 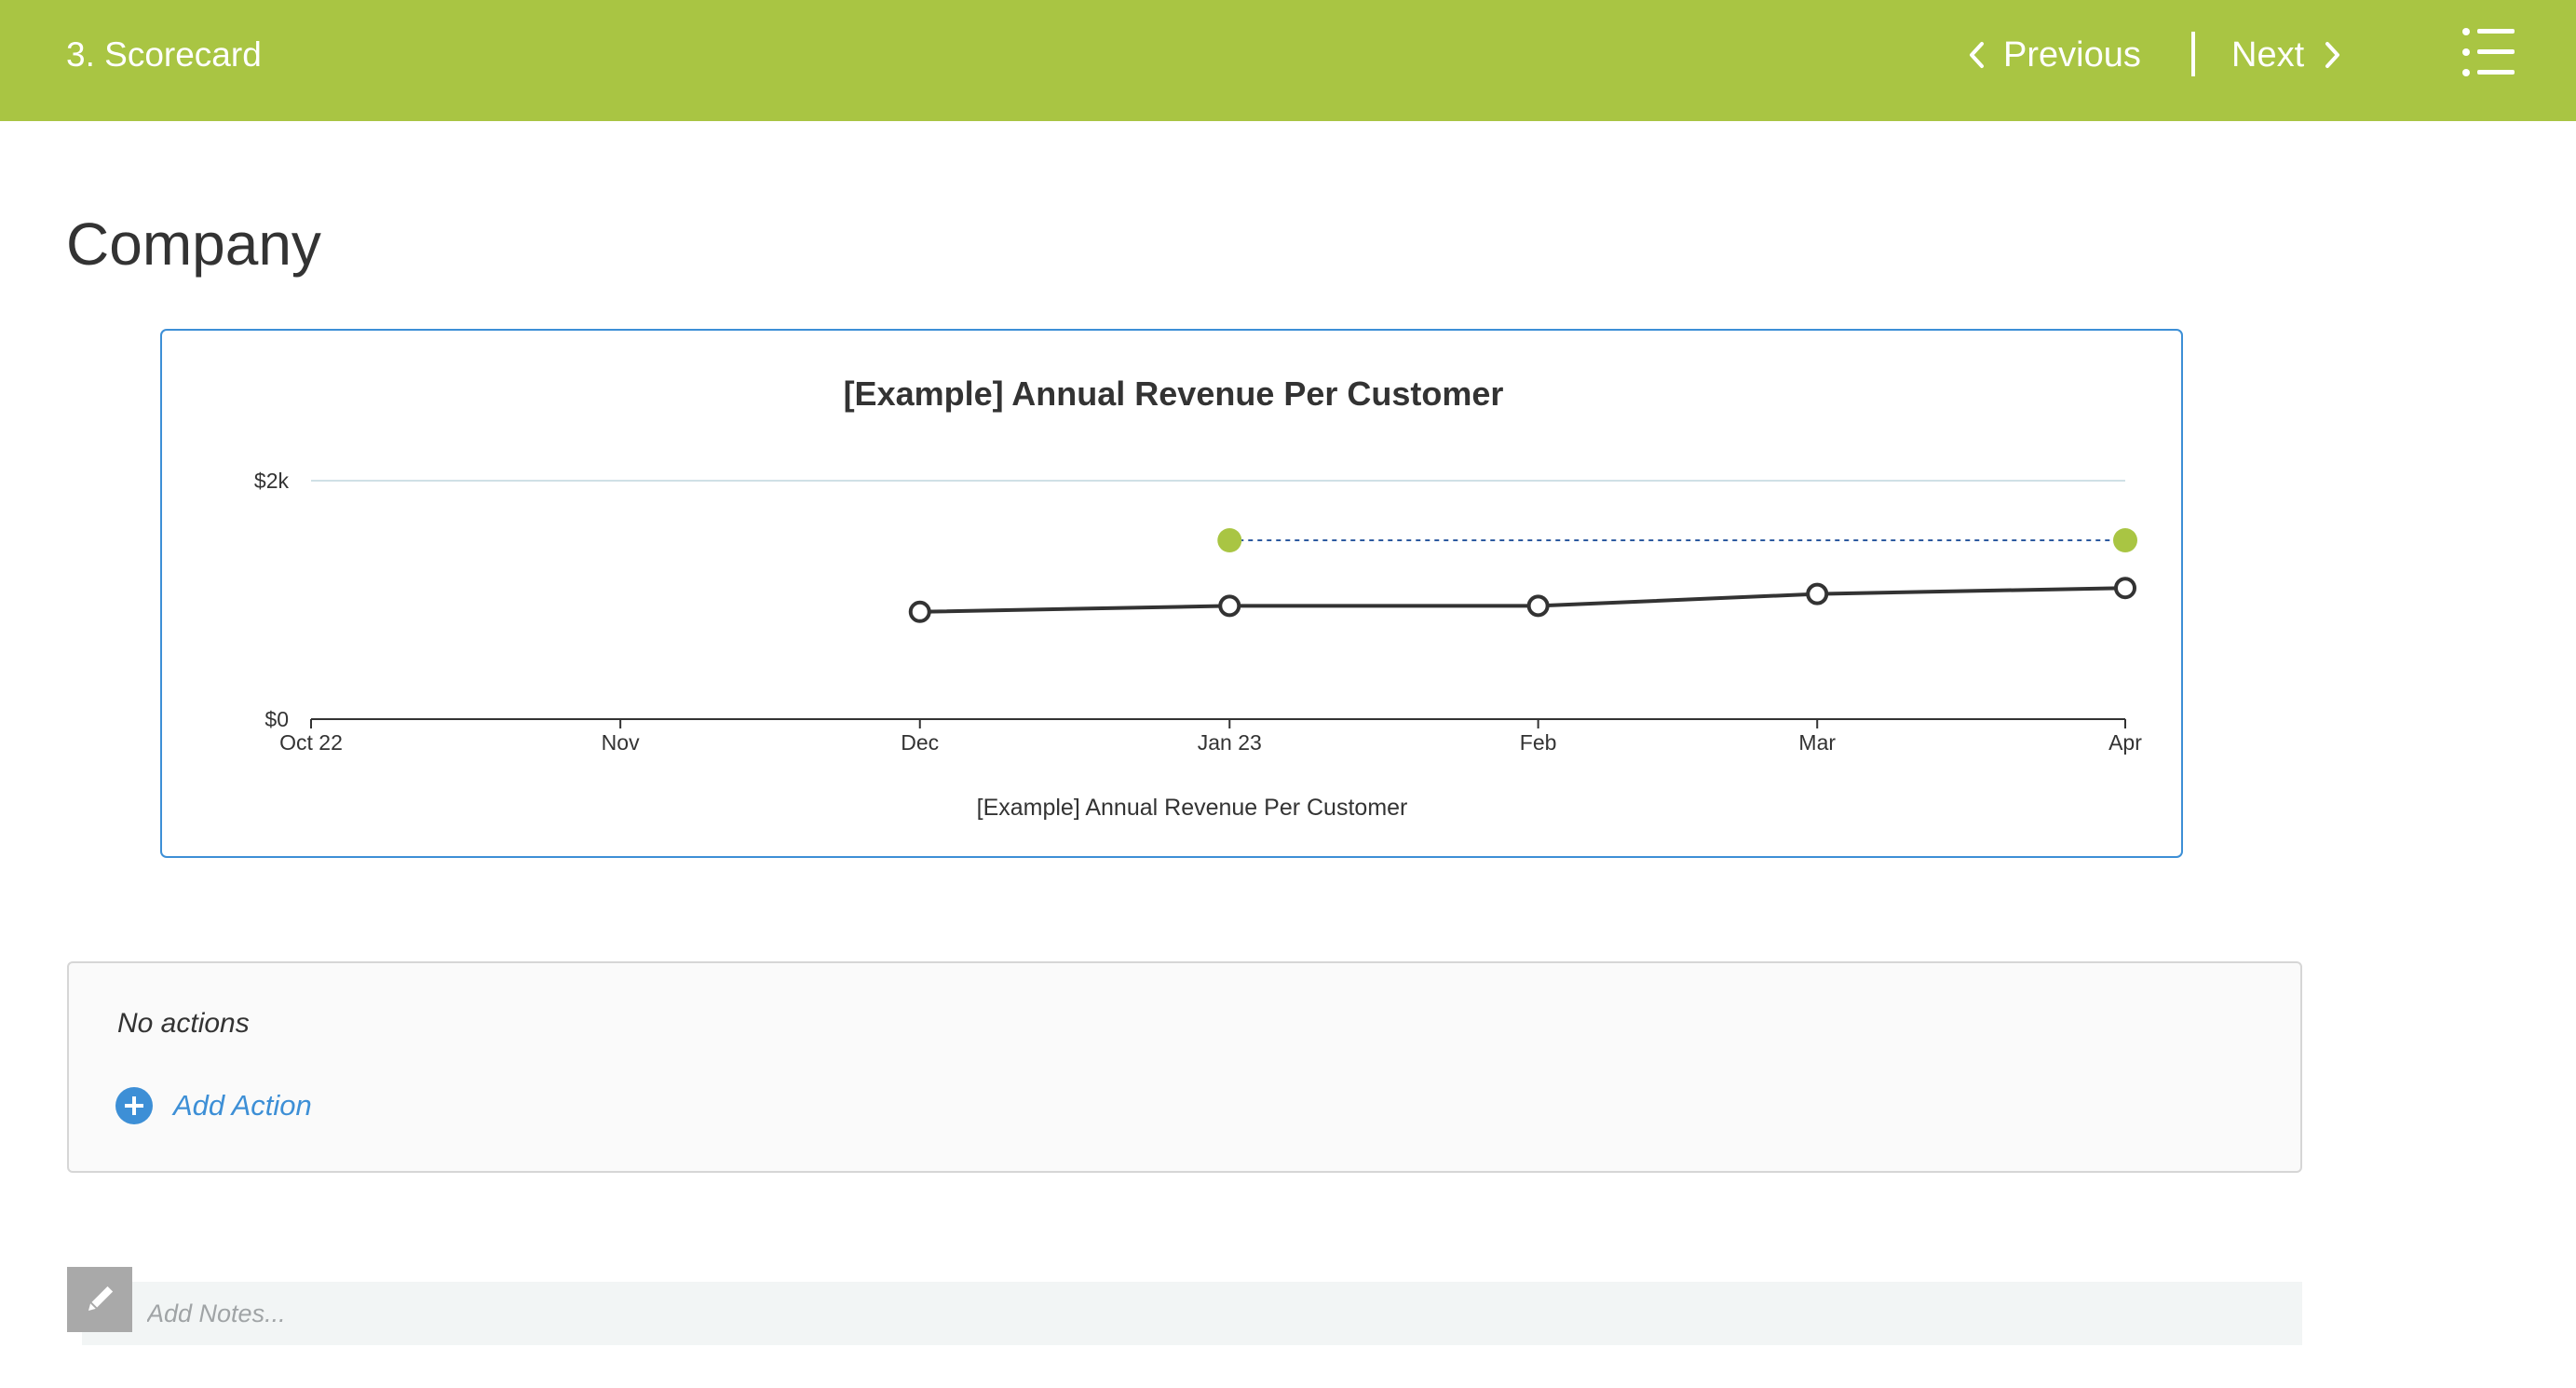 I want to click on next-button: Next, so click(x=2286, y=55).